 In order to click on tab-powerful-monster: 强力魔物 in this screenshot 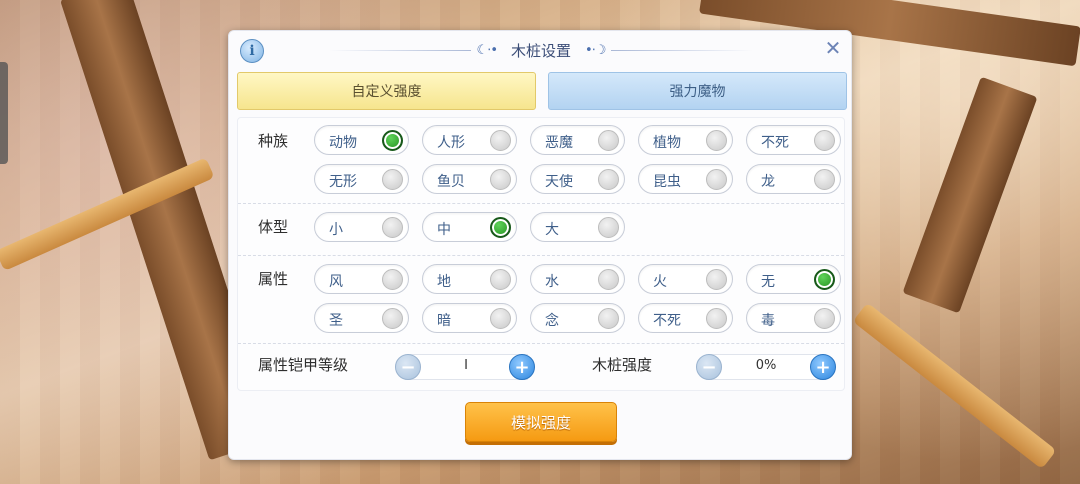, I will do `click(697, 91)`.